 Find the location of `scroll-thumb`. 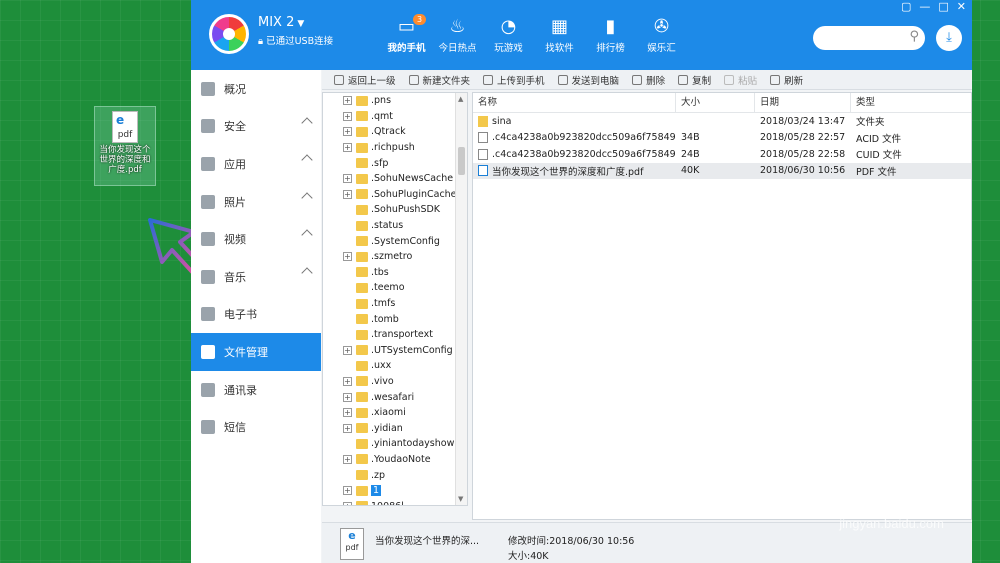

scroll-thumb is located at coordinates (461, 161).